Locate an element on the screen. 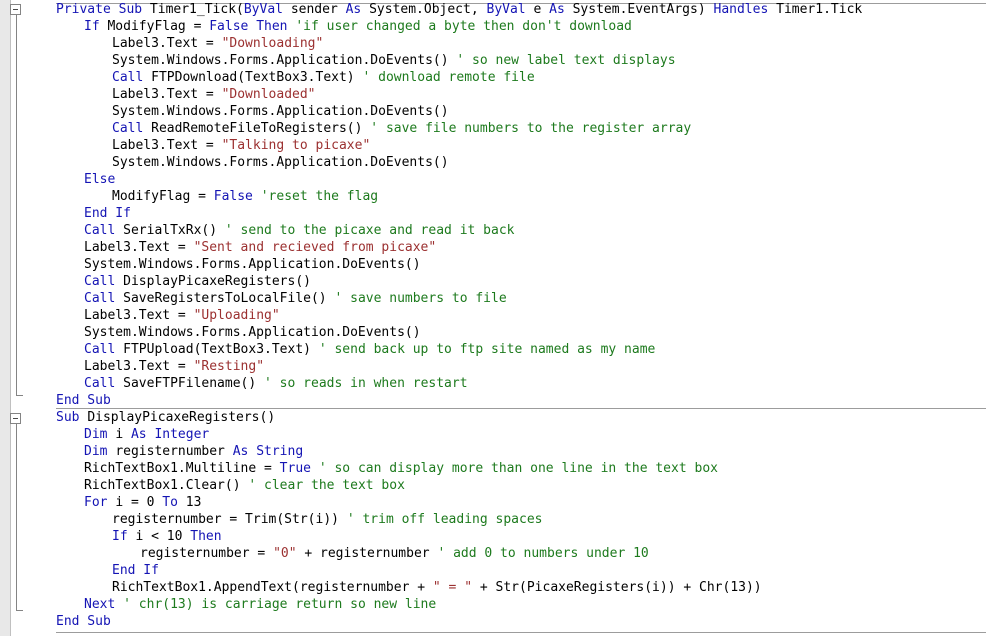 The image size is (986, 636). code-token-pln: System.EventArgs) is located at coordinates (643, 9).